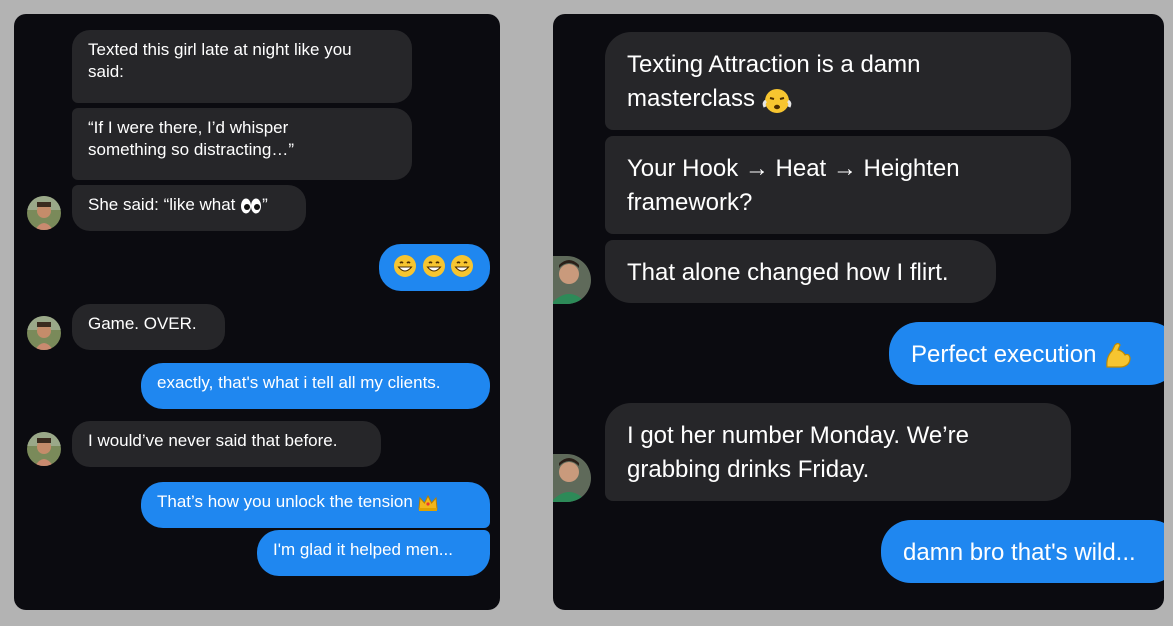 The image size is (1173, 626). What do you see at coordinates (142, 323) in the screenshot?
I see `message-text: Game. OVER.` at bounding box center [142, 323].